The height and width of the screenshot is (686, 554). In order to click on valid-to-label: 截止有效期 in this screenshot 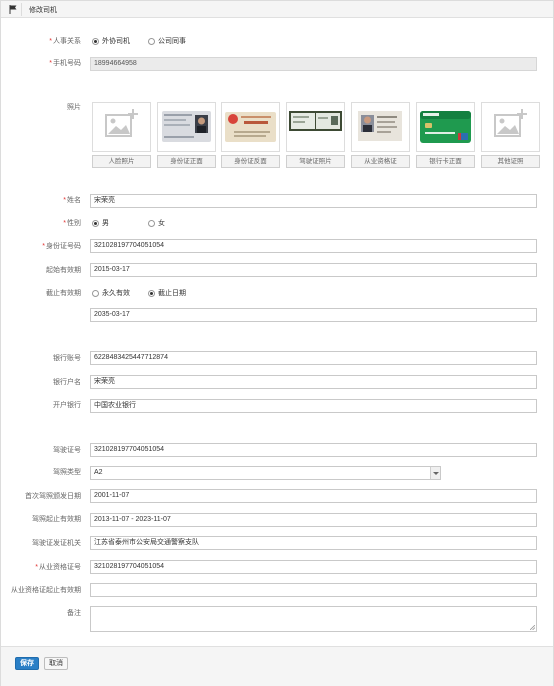, I will do `click(63, 293)`.